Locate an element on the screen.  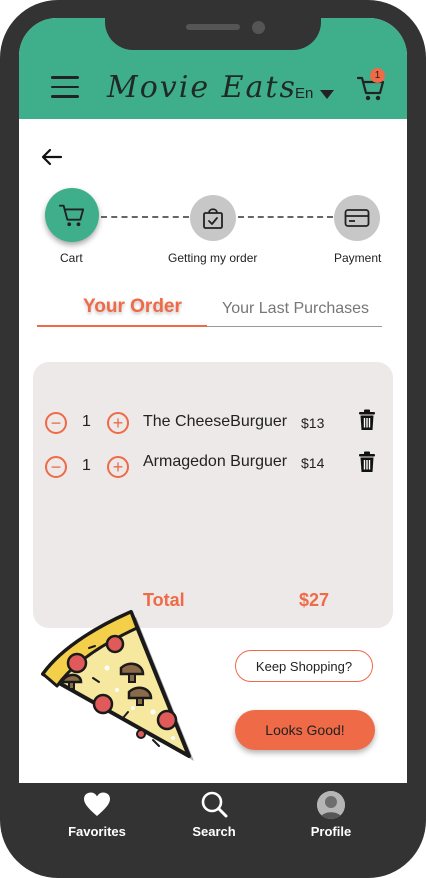
credit-card-icon is located at coordinates (357, 218).